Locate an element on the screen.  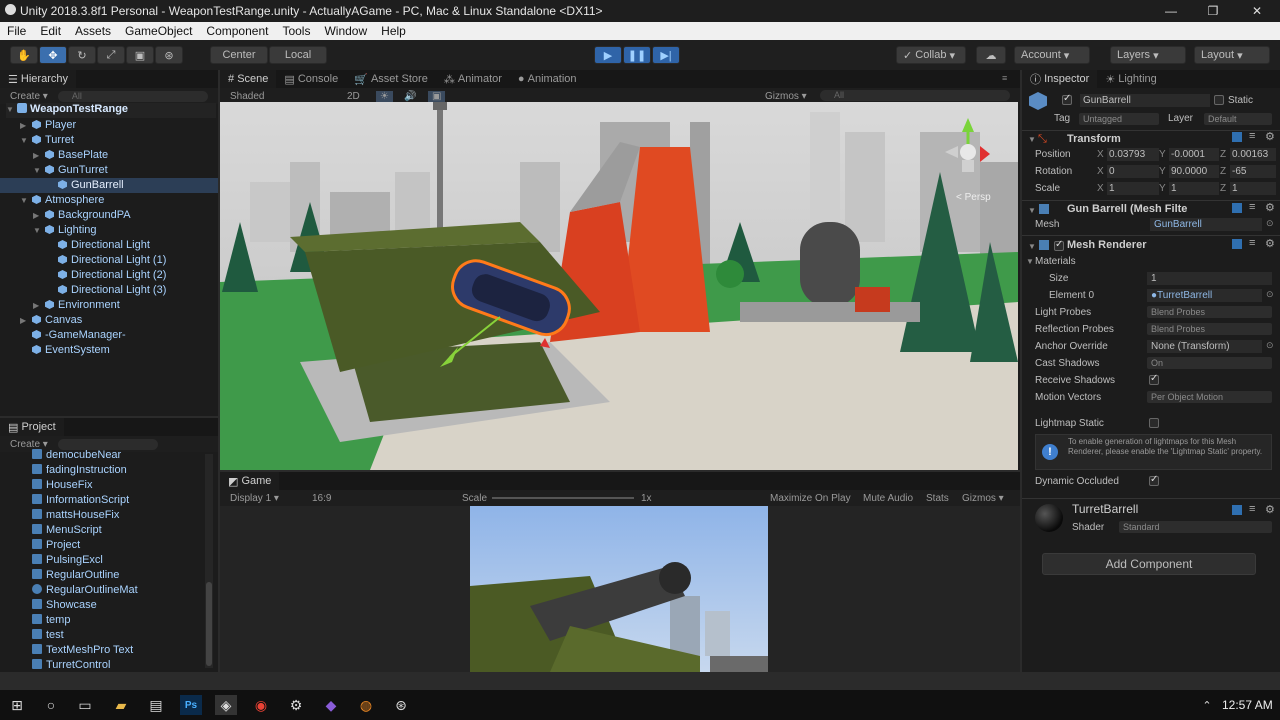
aspect-dropdown: 16:9 is located at coordinates (321, 498).